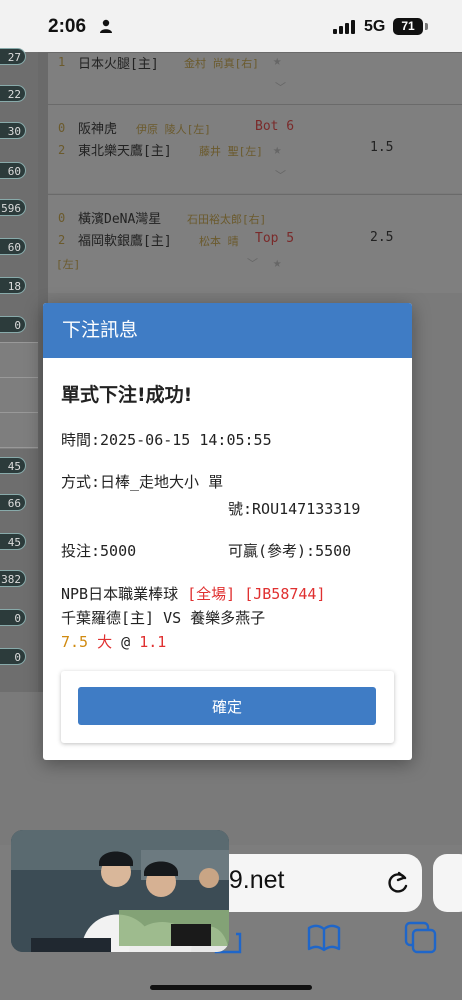 The height and width of the screenshot is (1000, 462). I want to click on reload-icon, so click(398, 882).